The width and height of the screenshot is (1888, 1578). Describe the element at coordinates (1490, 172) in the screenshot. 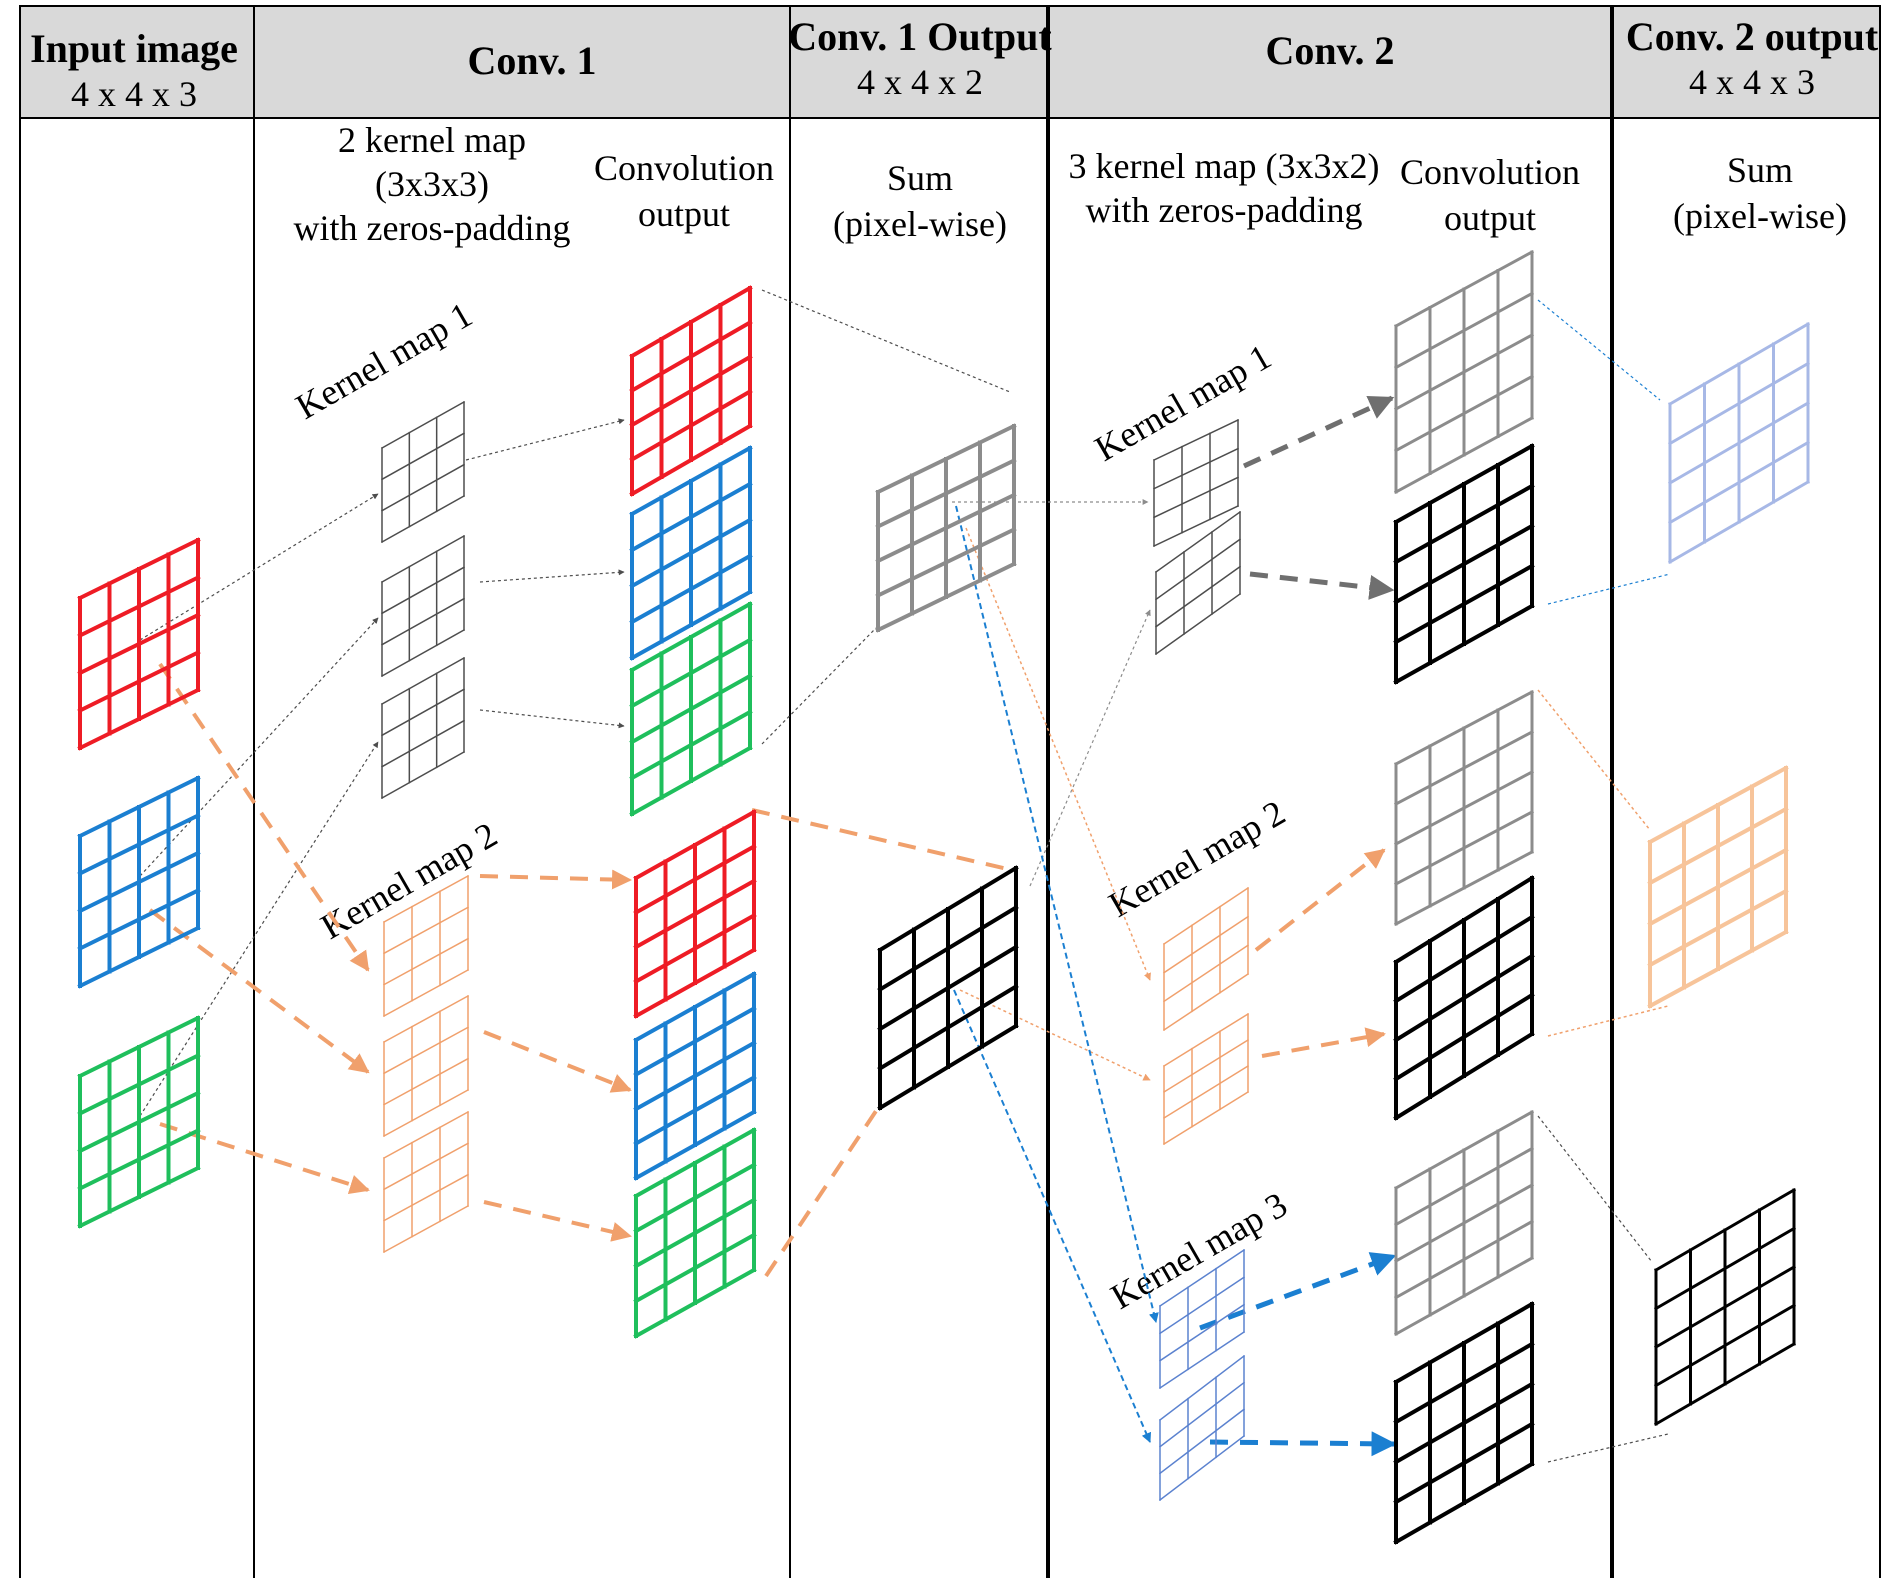

I see `conv2-convout-desc-line1: Convolution` at that location.